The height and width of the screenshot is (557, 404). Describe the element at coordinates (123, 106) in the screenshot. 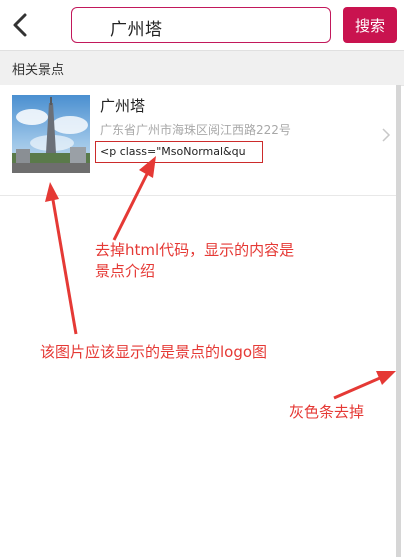

I see `attraction-title: 广州塔` at that location.